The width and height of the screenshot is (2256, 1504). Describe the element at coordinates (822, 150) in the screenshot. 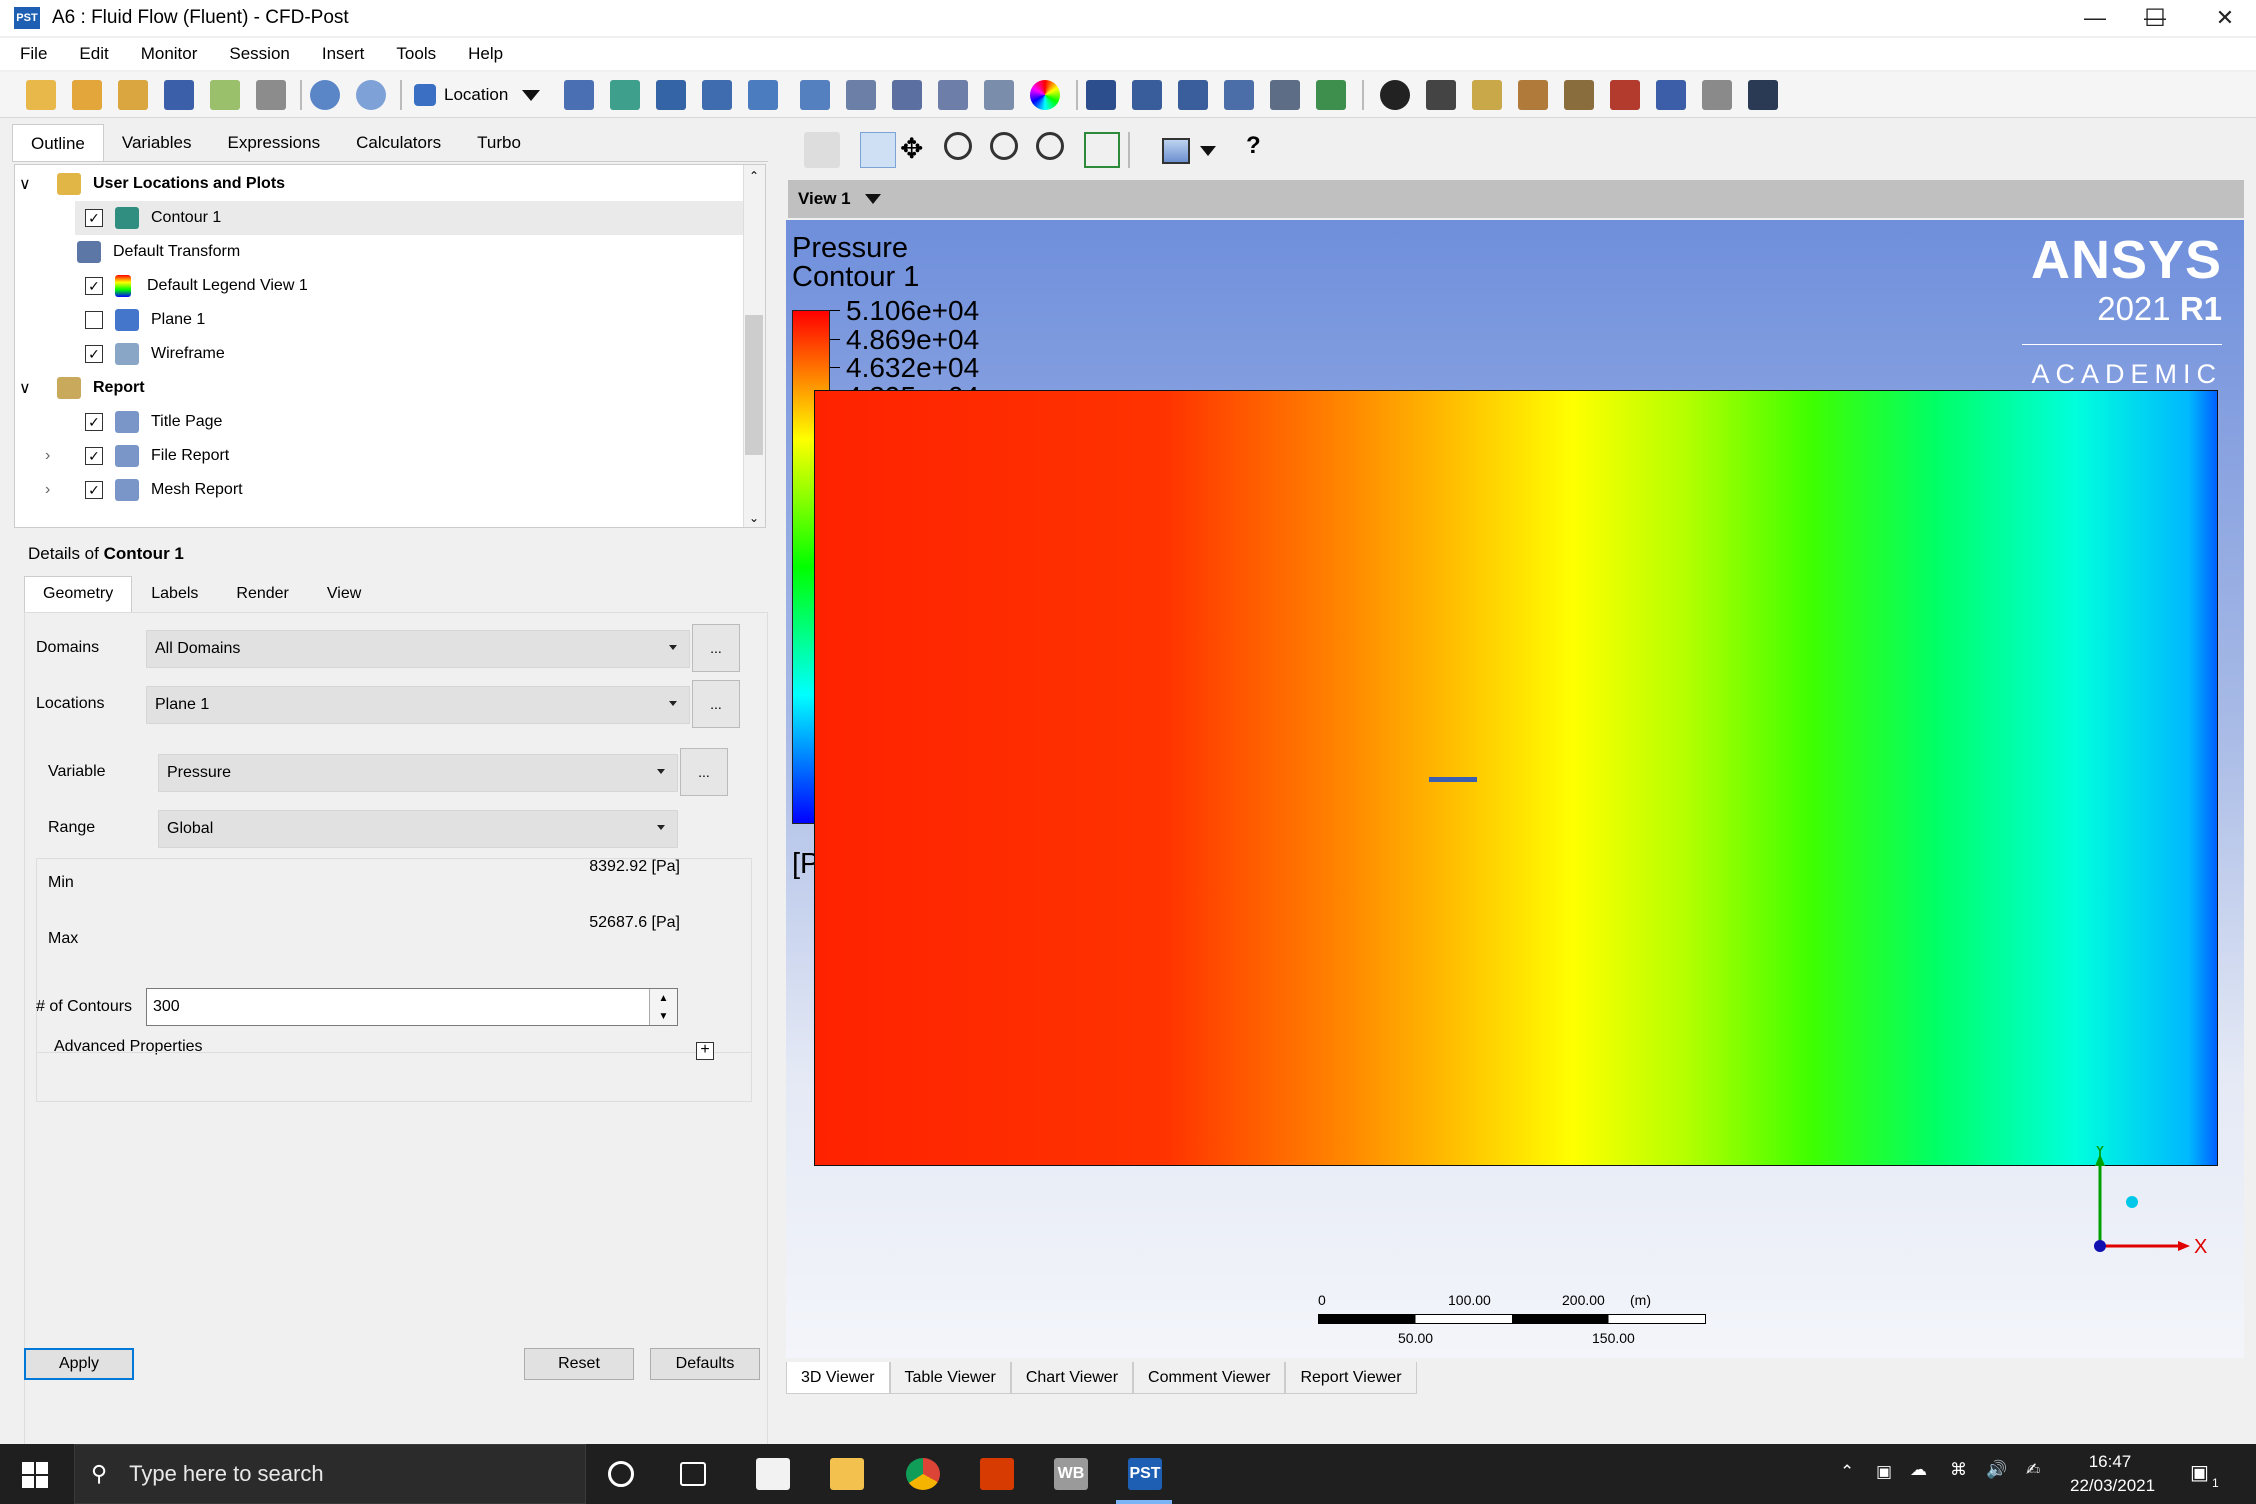

I see `select-icon` at that location.